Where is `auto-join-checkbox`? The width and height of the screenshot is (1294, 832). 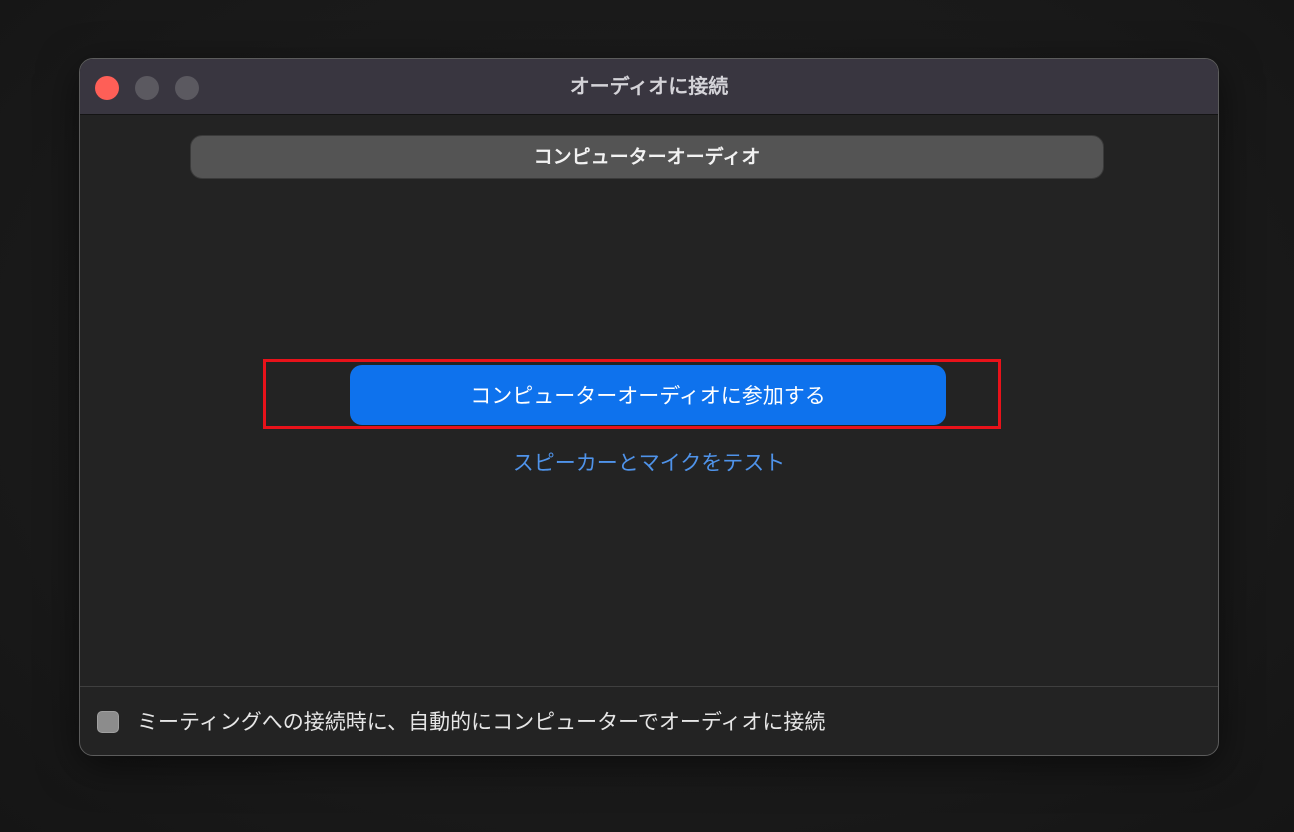
auto-join-checkbox is located at coordinates (108, 722).